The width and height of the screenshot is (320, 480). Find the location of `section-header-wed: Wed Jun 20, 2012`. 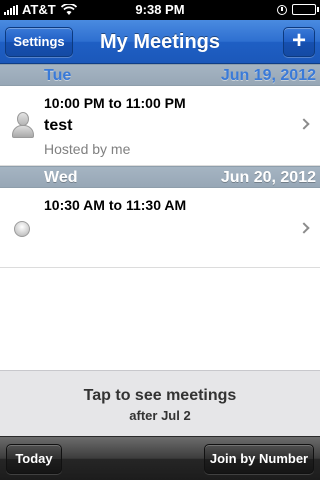

section-header-wed: Wed Jun 20, 2012 is located at coordinates (160, 177).